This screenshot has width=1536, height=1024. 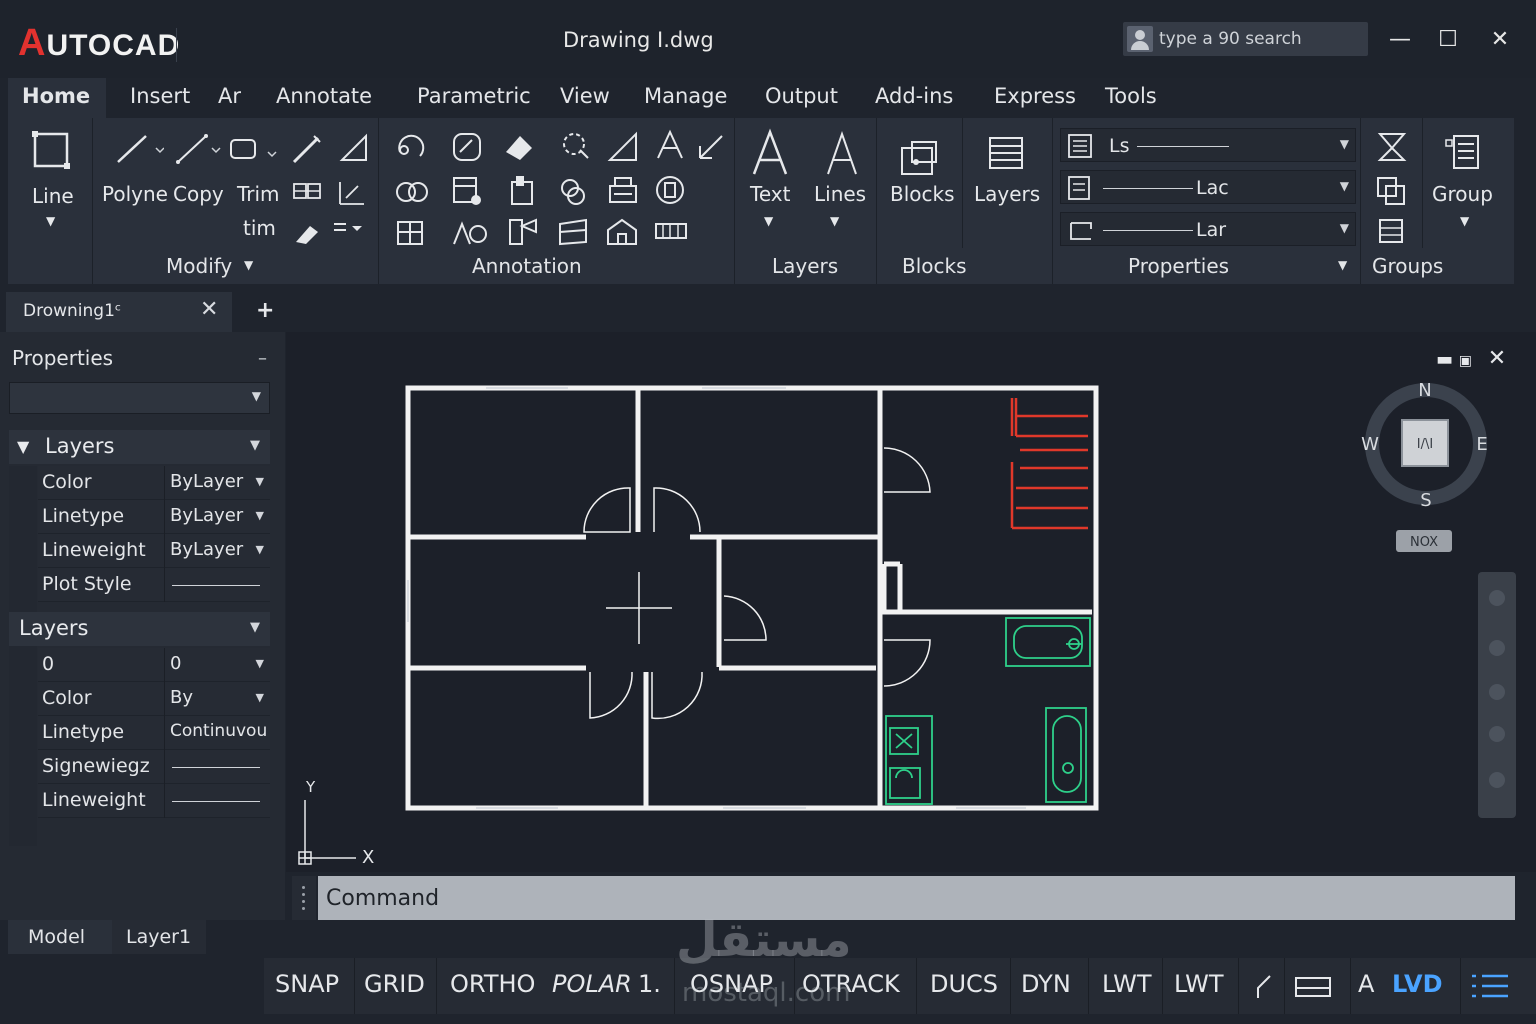 I want to click on group-button: Group, so click(x=1462, y=194).